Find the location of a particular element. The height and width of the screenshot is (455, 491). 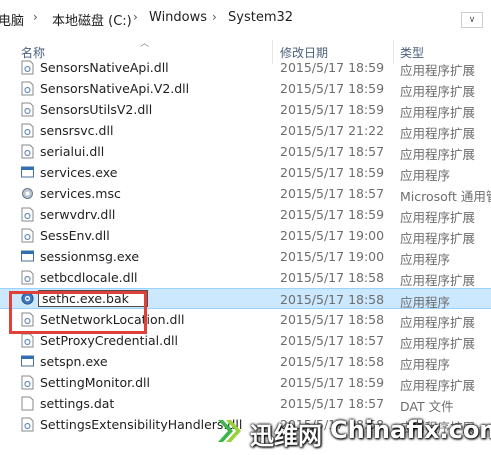

file-name: sessionmsg.exe is located at coordinates (90, 256).